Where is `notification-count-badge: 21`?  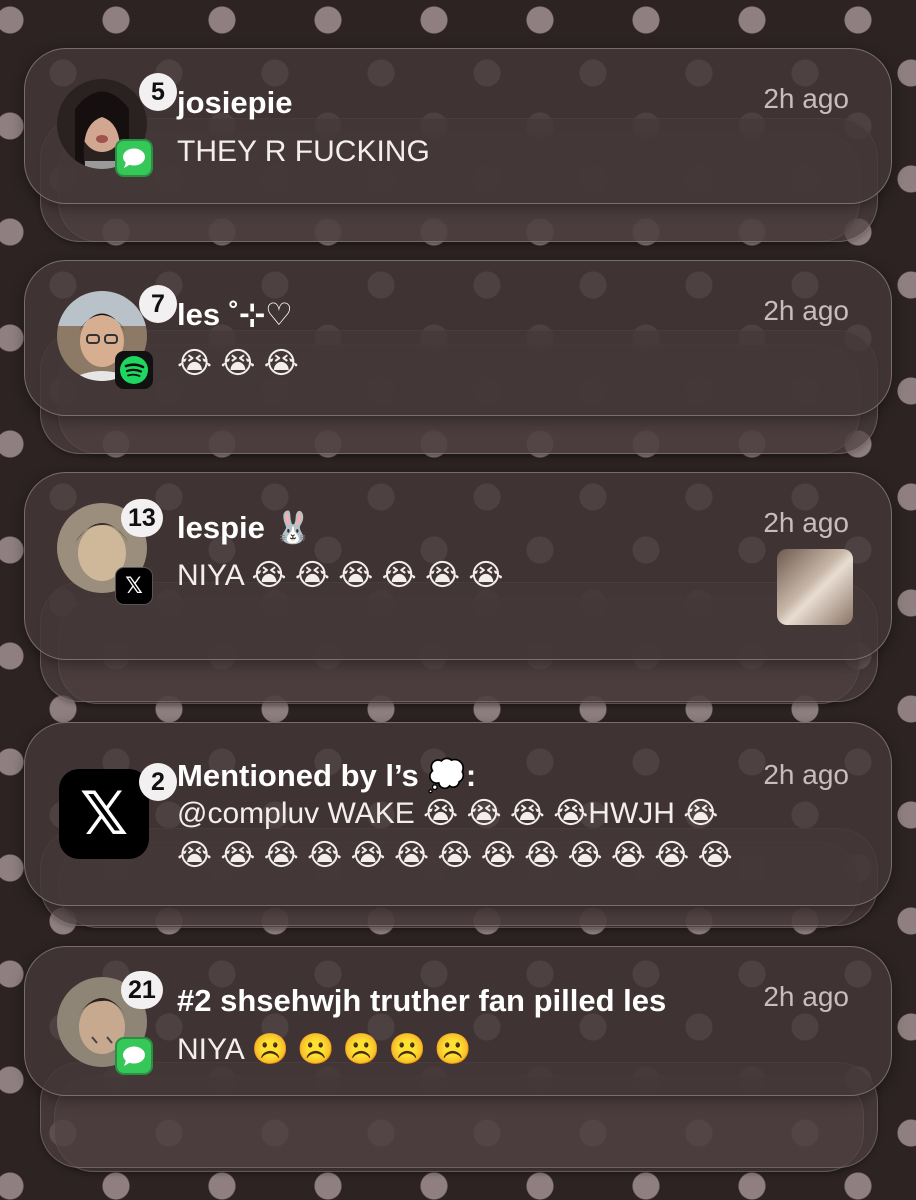
notification-count-badge: 21 is located at coordinates (142, 990).